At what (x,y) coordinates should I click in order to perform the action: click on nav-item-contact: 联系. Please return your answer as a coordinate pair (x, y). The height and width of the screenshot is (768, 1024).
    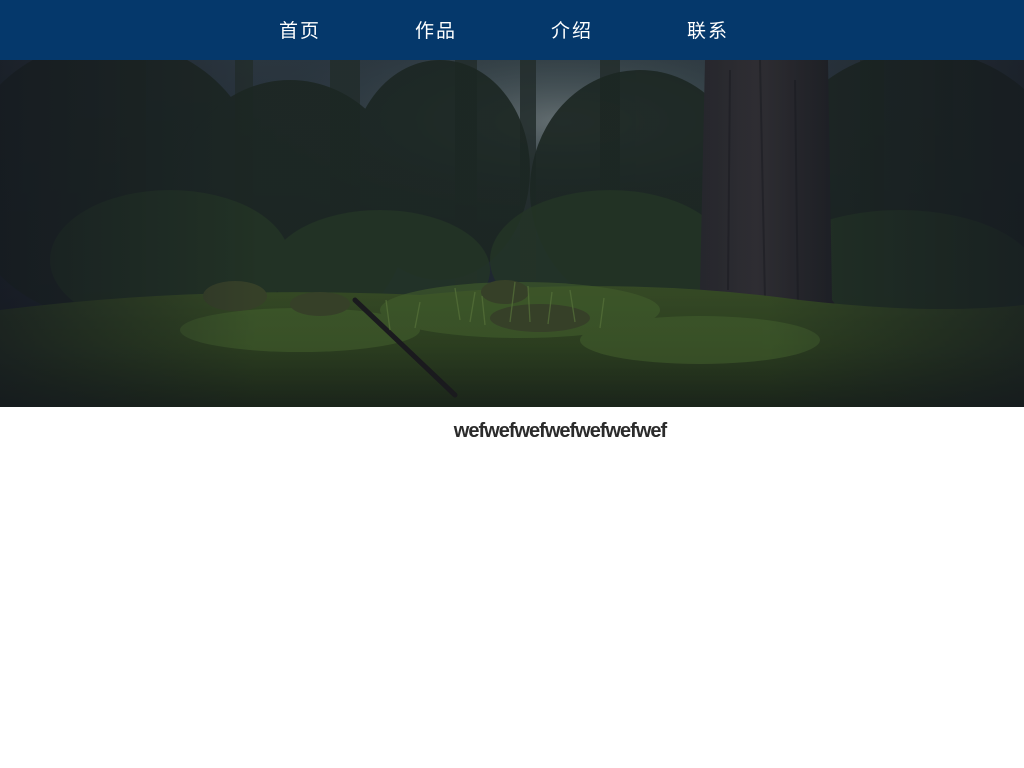
    Looking at the image, I should click on (708, 30).